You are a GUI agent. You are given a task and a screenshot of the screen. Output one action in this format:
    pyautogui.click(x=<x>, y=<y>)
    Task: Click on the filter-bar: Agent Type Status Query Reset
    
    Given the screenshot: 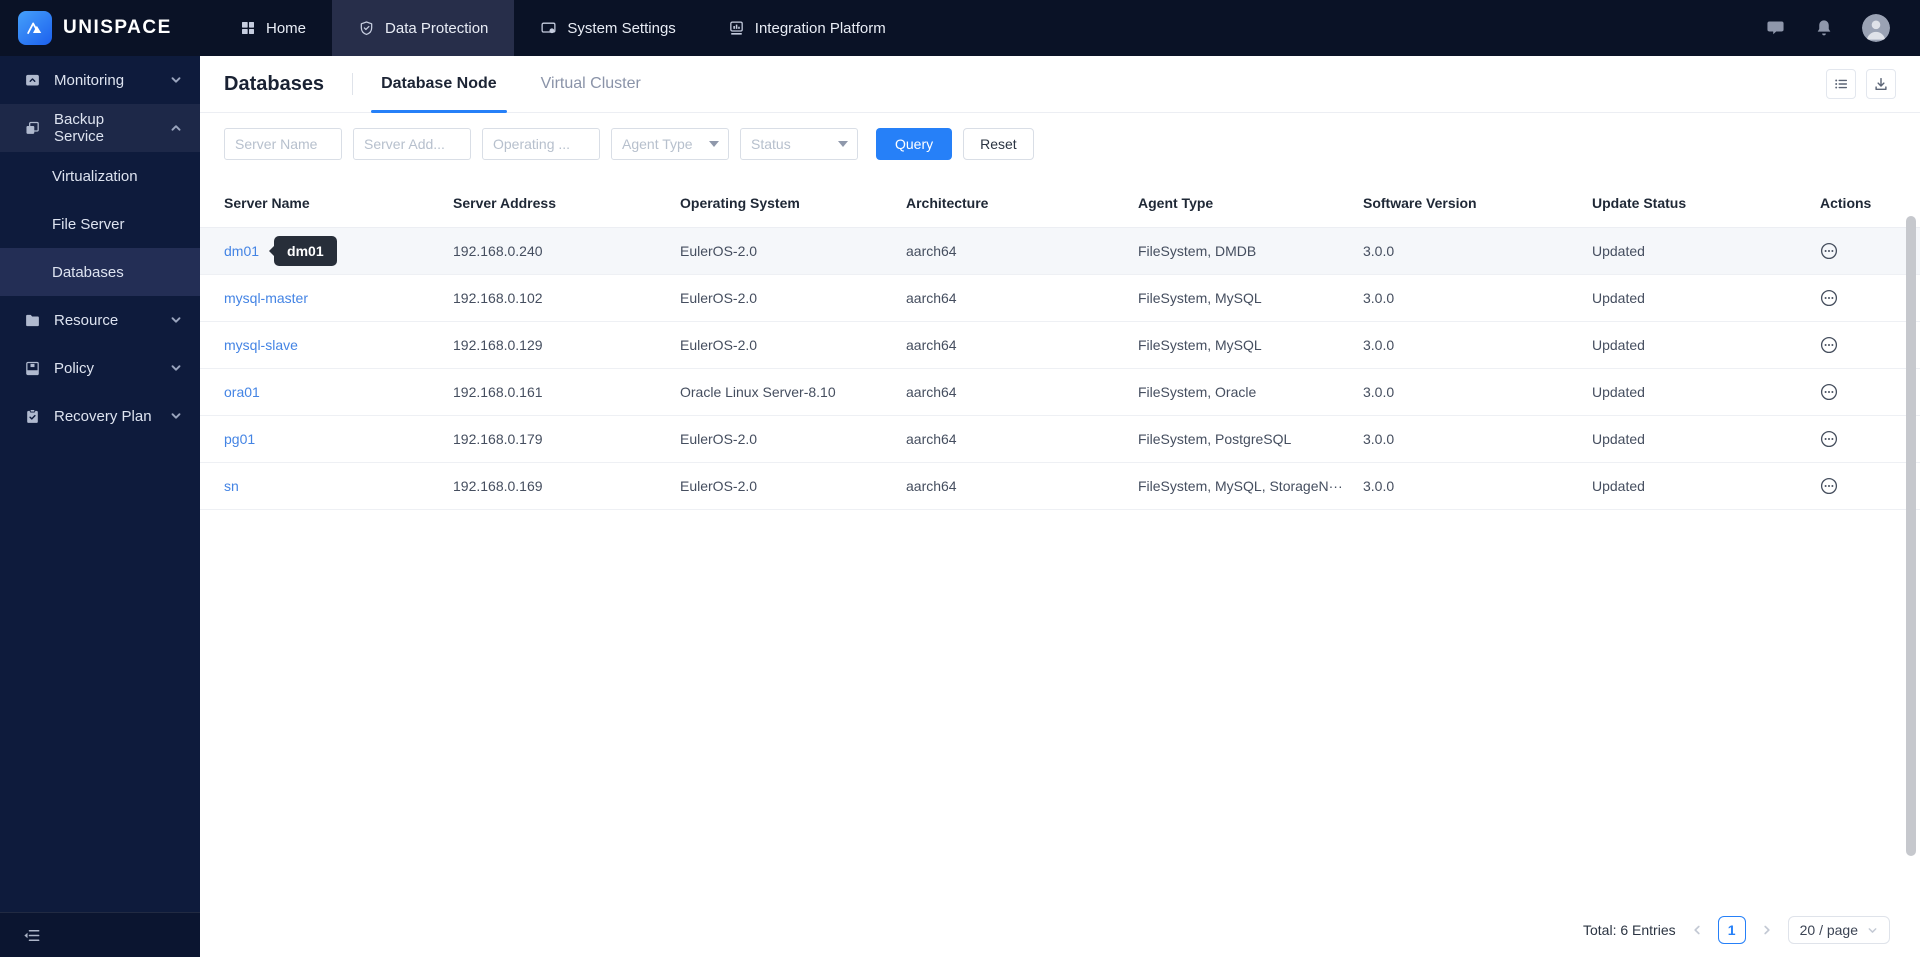 What is the action you would take?
    pyautogui.click(x=1060, y=143)
    